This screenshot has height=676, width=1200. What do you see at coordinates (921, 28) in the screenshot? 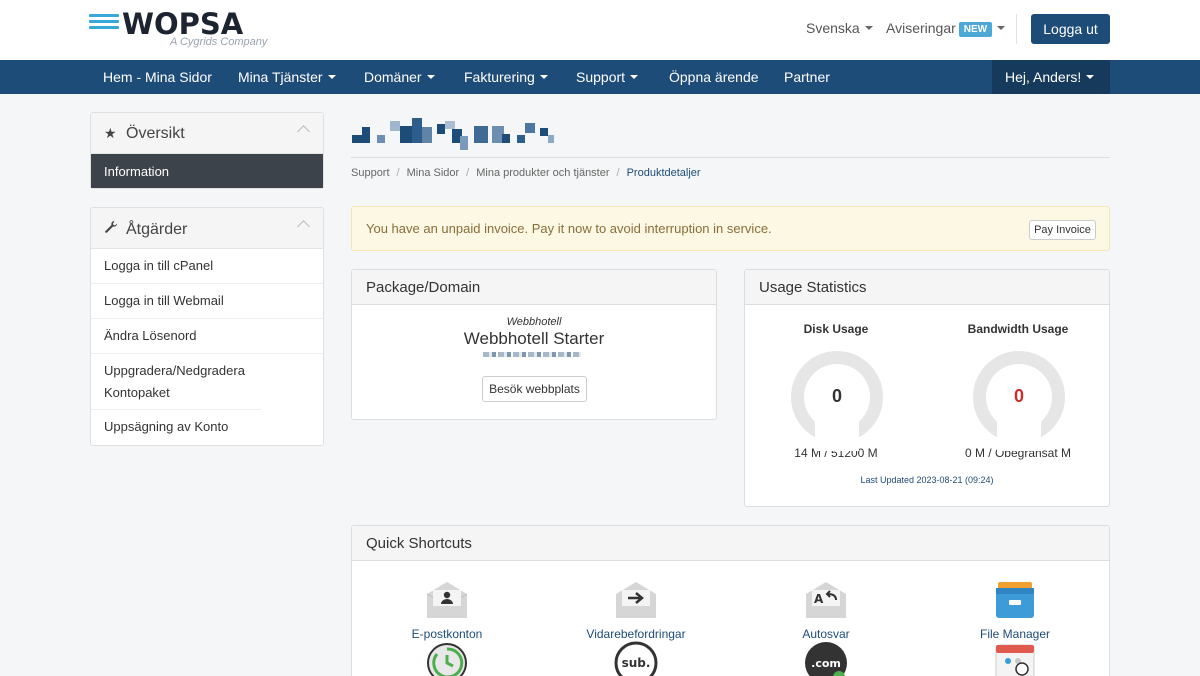
I see `notifications-label: Aviseringar` at bounding box center [921, 28].